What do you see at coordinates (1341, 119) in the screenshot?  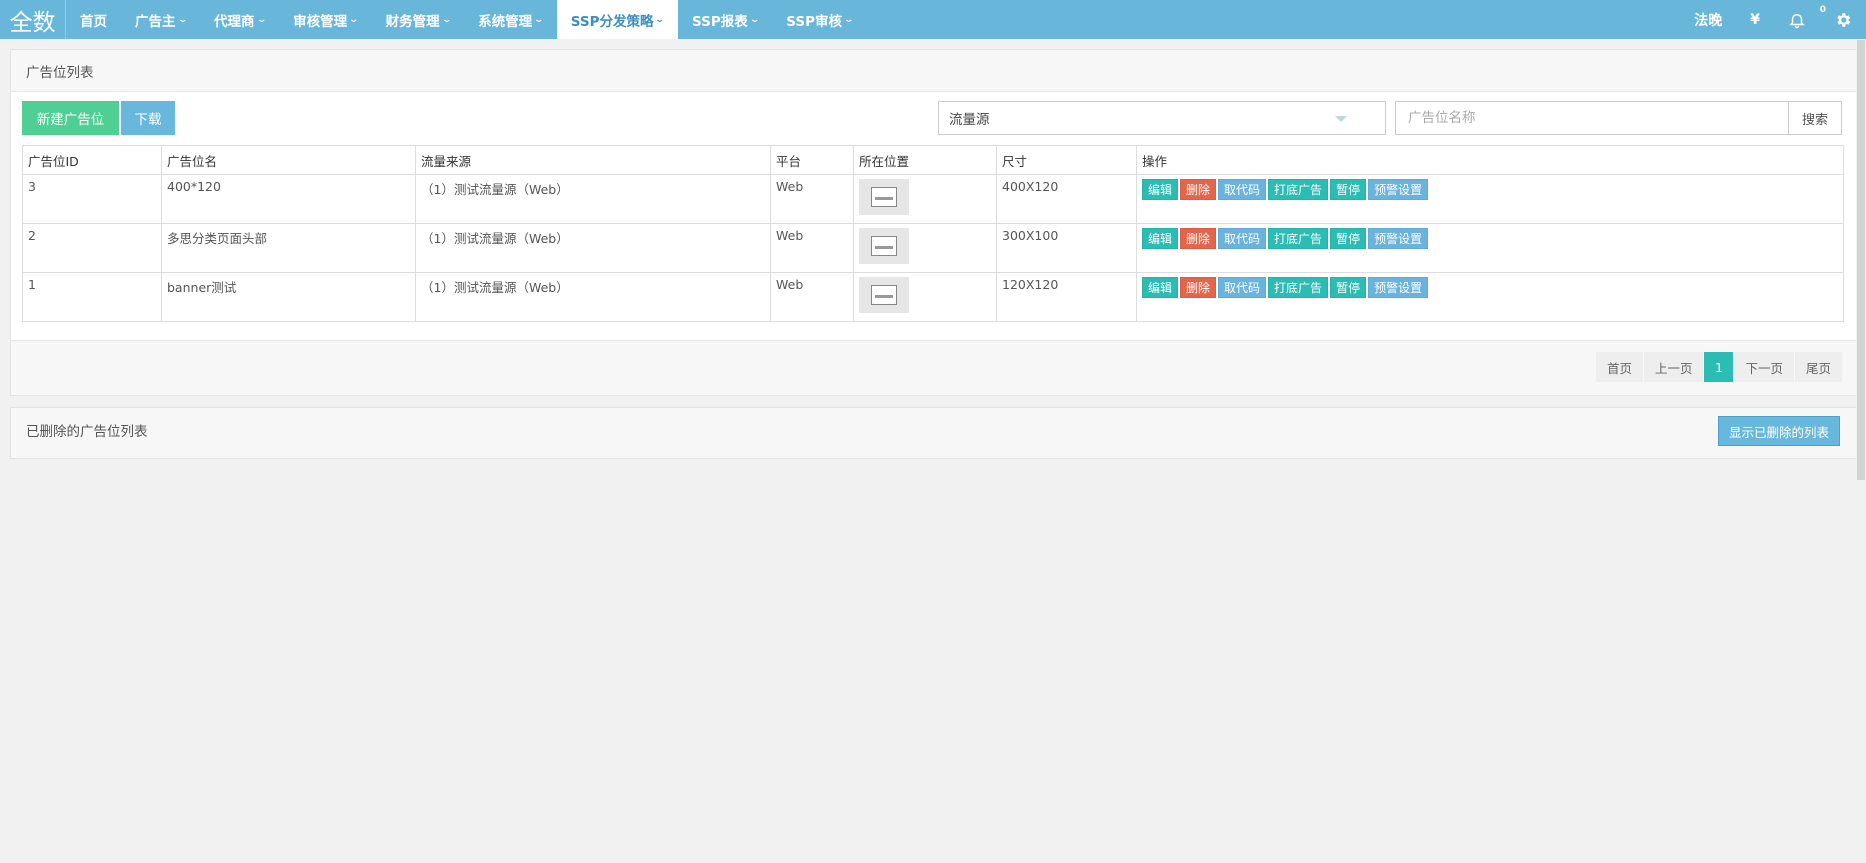 I see `caret-down-icon` at bounding box center [1341, 119].